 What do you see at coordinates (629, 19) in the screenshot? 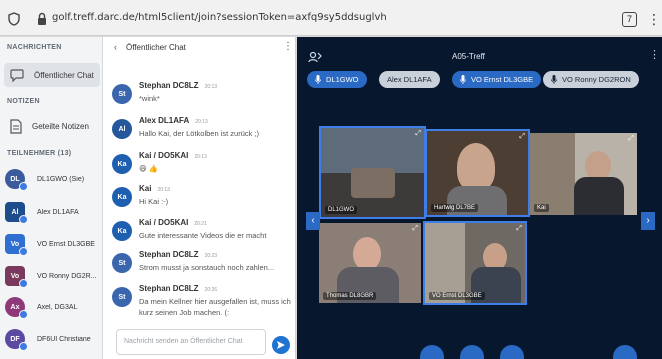
I see `tab-count-button: 7` at bounding box center [629, 19].